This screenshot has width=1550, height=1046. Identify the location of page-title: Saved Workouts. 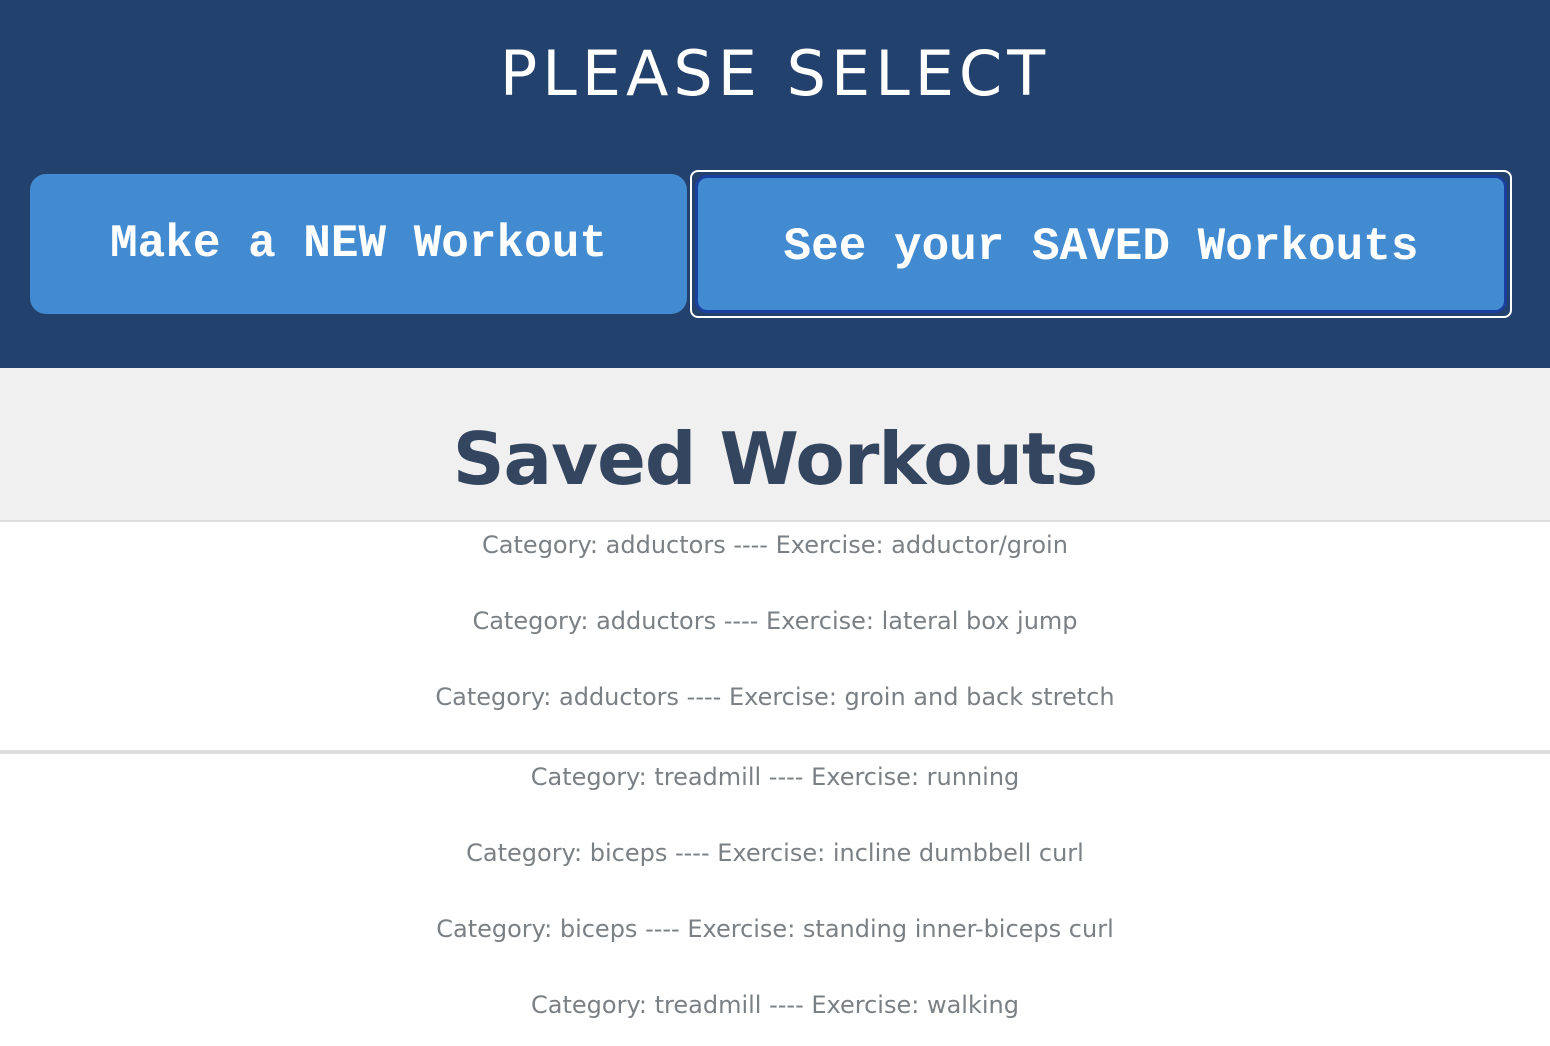
(775, 459).